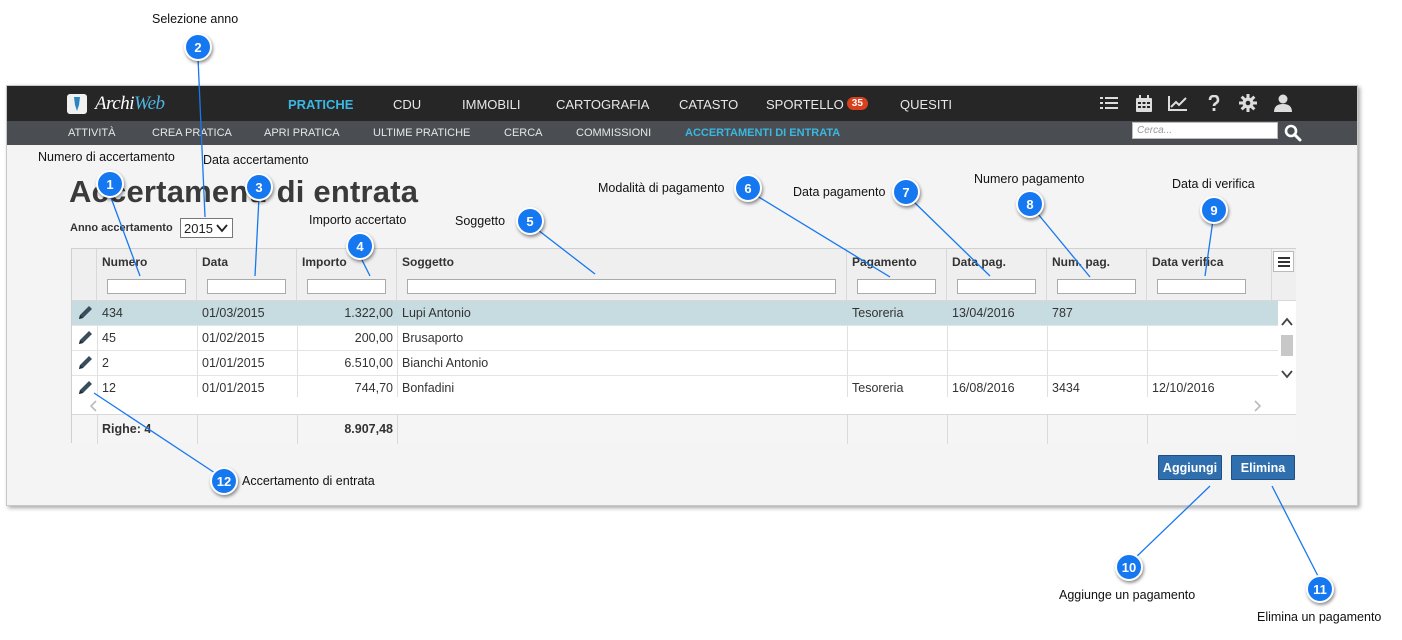 This screenshot has width=1402, height=640. Describe the element at coordinates (1283, 261) in the screenshot. I see `column-menu-icon` at that location.